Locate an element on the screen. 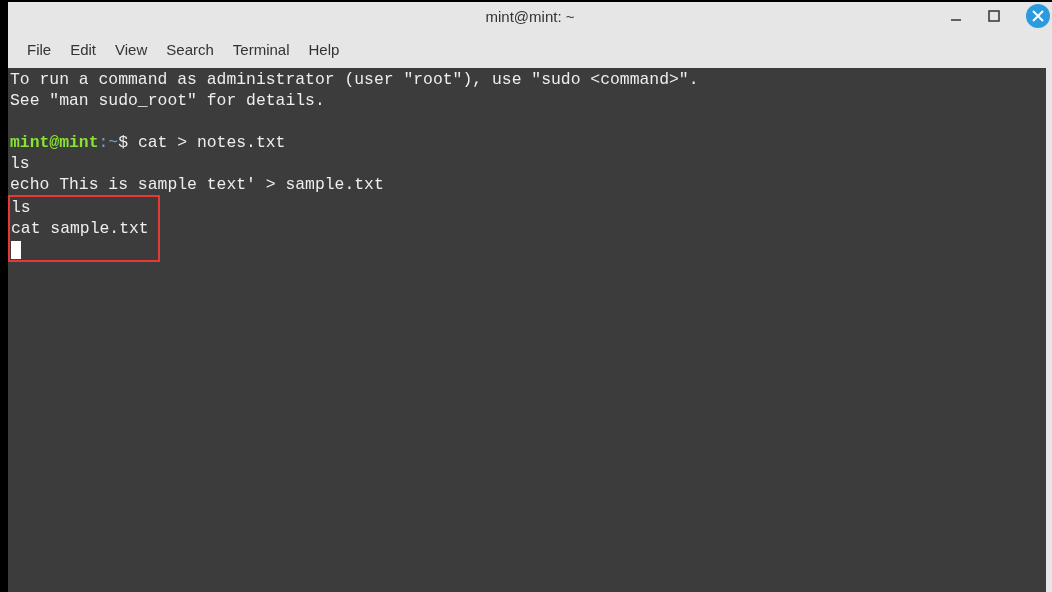 Image resolution: width=1052 pixels, height=592 pixels. menu-item: Search is located at coordinates (190, 50).